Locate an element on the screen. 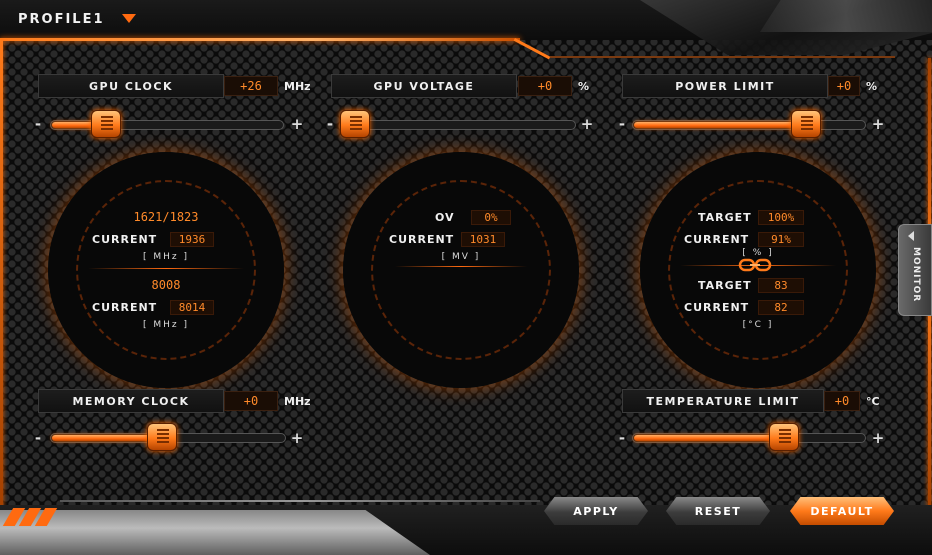  gpu-clock-unit: MHz is located at coordinates (297, 86).